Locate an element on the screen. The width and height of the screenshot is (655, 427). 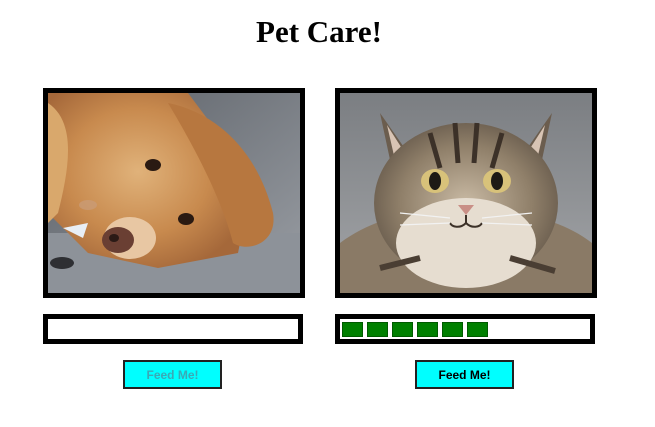
cat-feed-button: Feed Me! is located at coordinates (464, 374).